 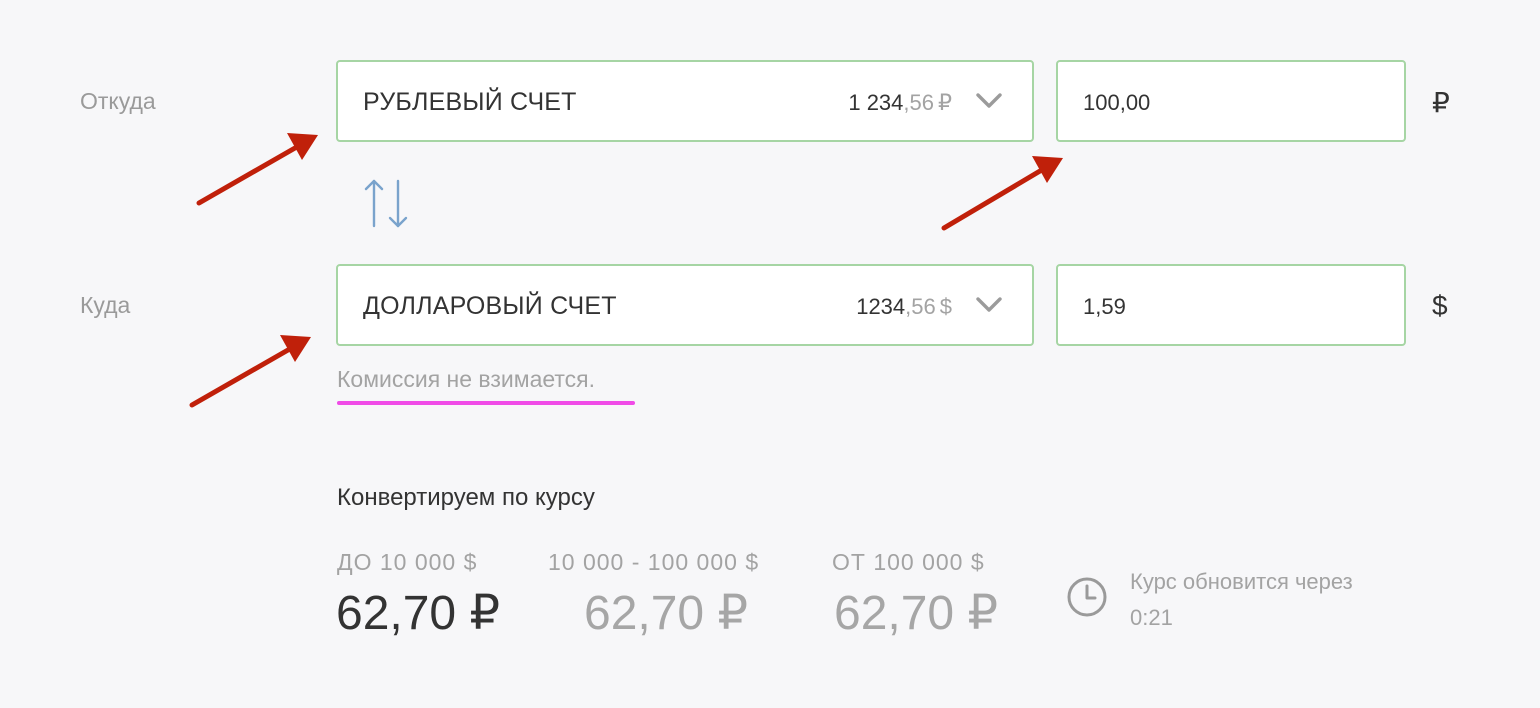 I want to click on from-account-name: РУБЛЕВЫЙ СЧЕТ, so click(x=470, y=102).